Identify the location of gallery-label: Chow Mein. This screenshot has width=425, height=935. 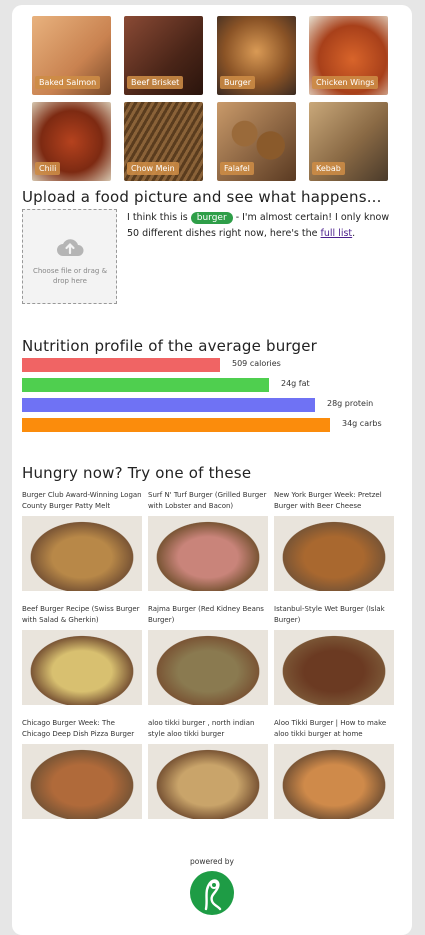
(153, 168).